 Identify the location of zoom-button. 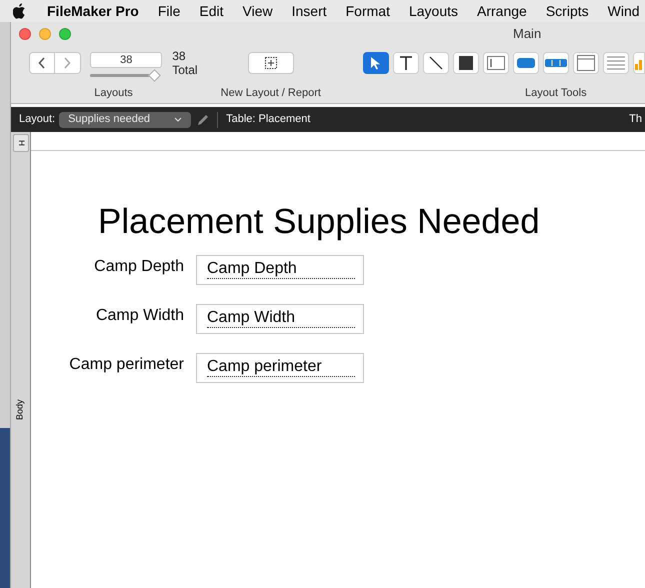
(65, 34).